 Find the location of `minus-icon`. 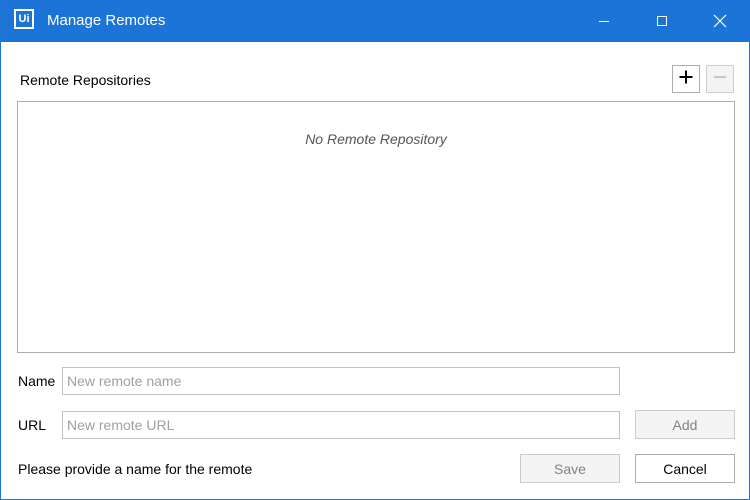

minus-icon is located at coordinates (720, 79).